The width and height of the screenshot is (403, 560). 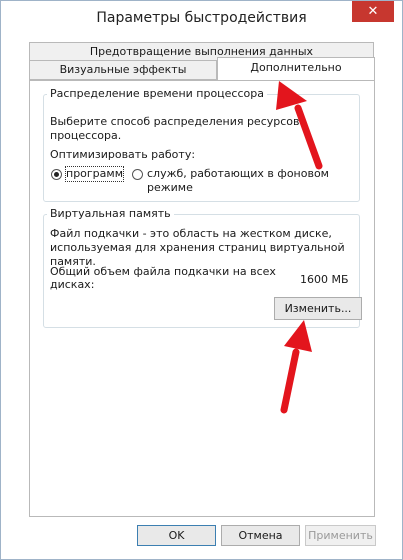 What do you see at coordinates (72, 284) in the screenshot?
I see `paging-total-label-2: дисках:` at bounding box center [72, 284].